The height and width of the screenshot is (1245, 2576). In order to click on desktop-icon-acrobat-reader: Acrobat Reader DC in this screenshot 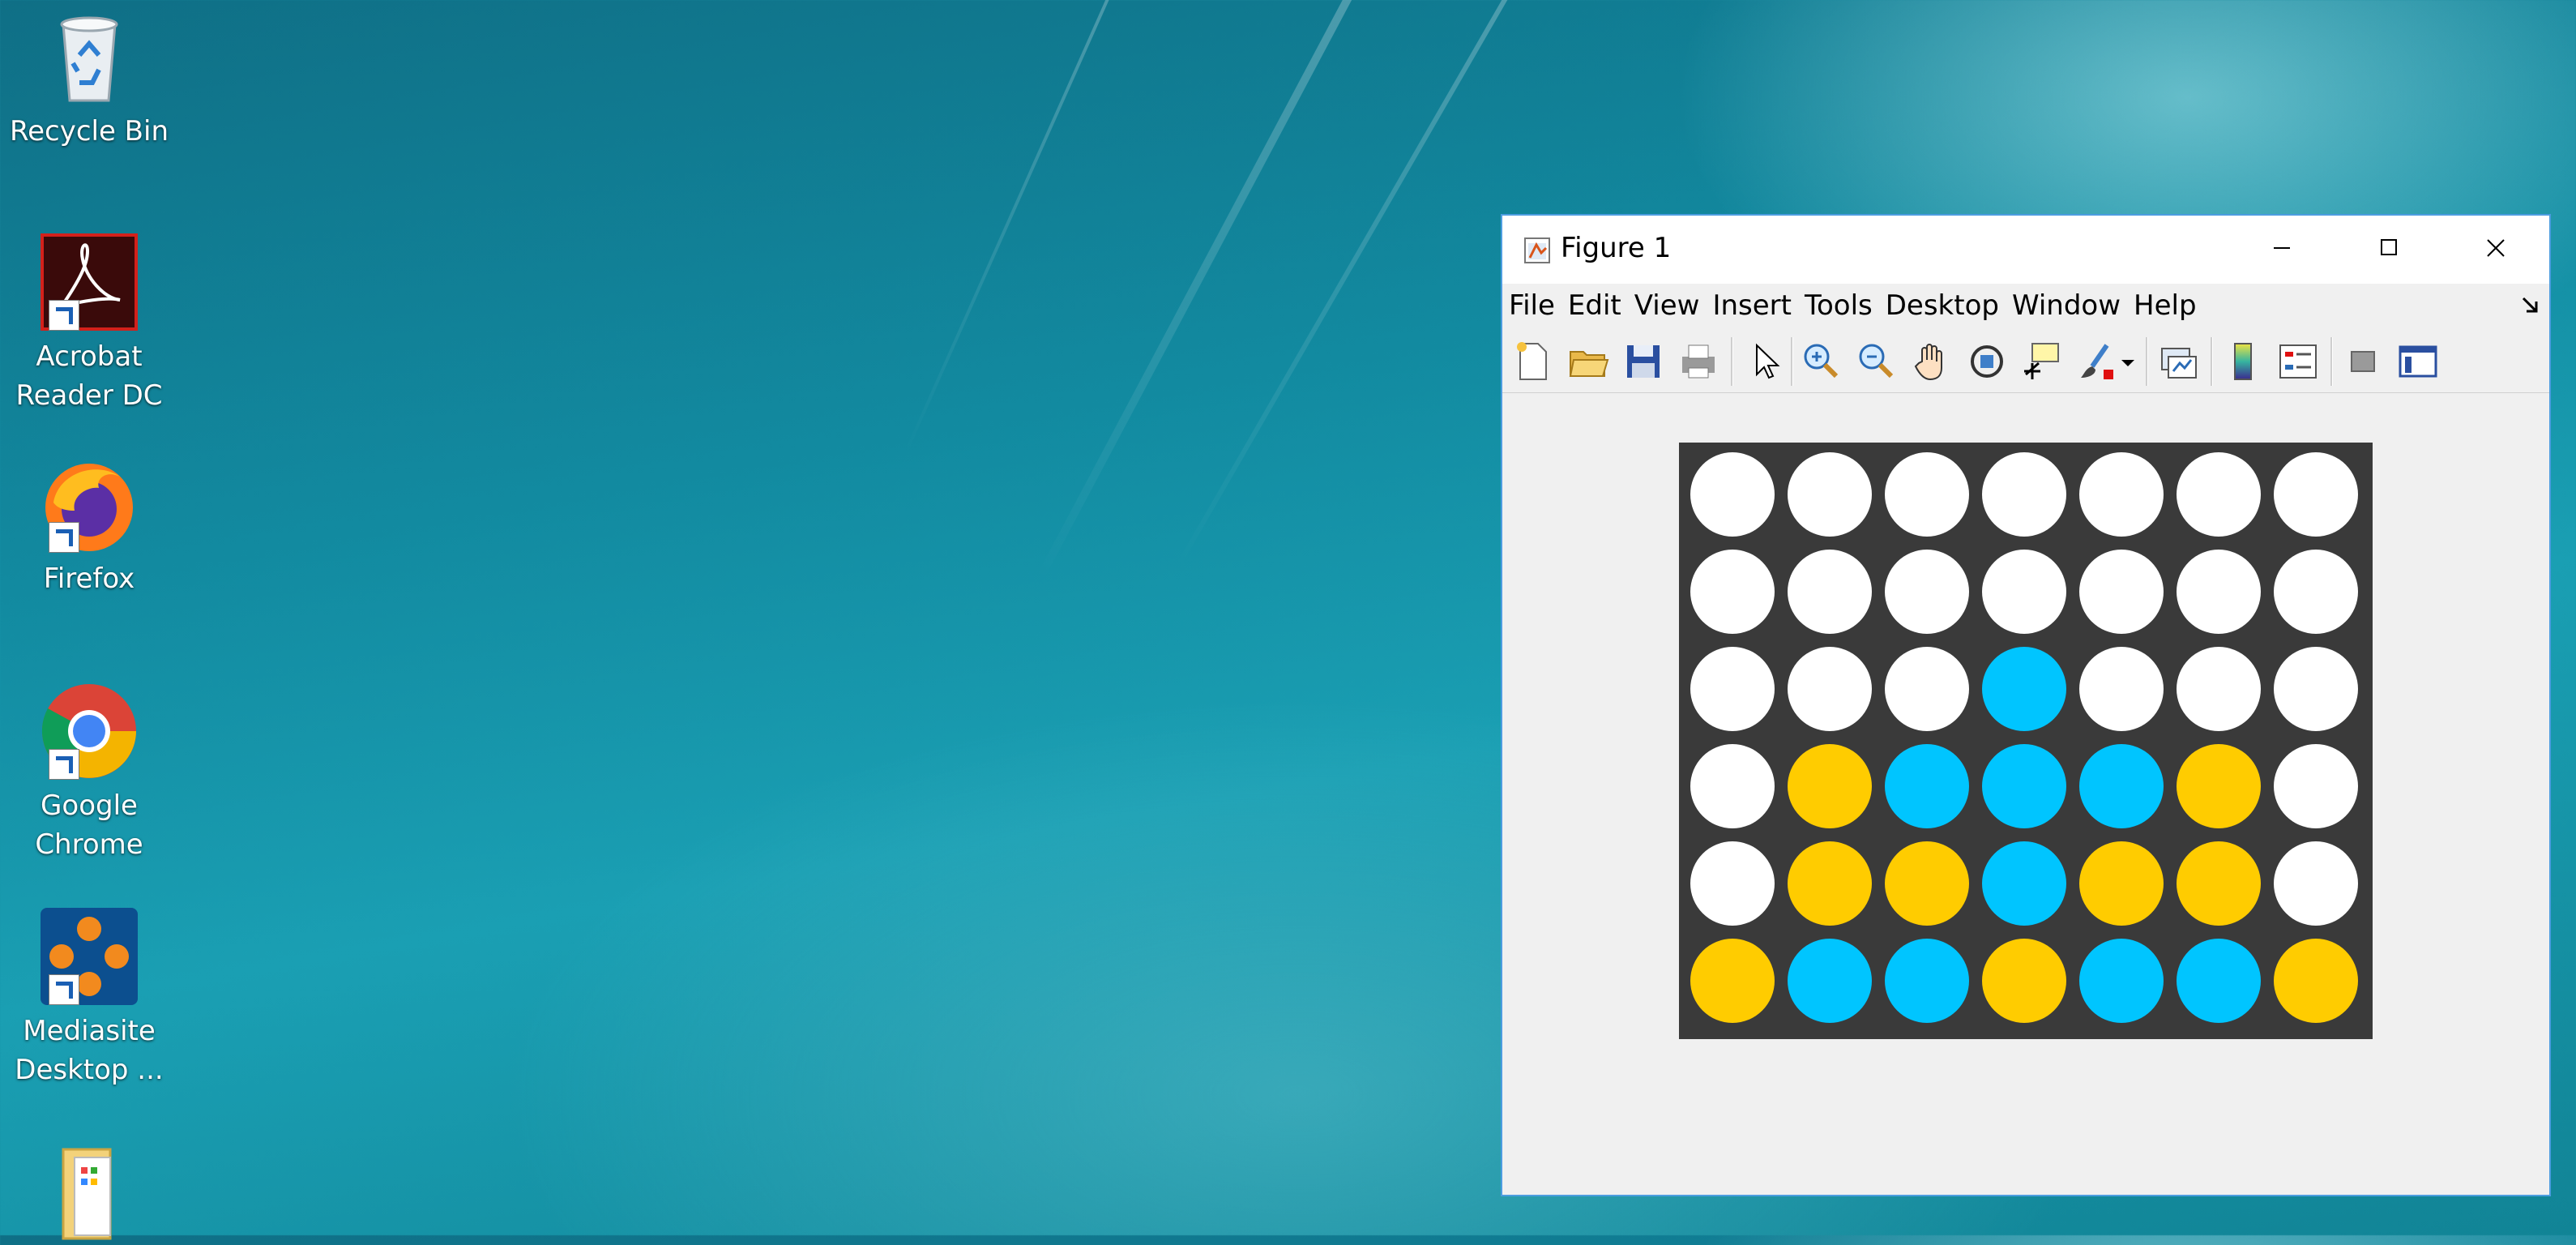, I will do `click(89, 324)`.